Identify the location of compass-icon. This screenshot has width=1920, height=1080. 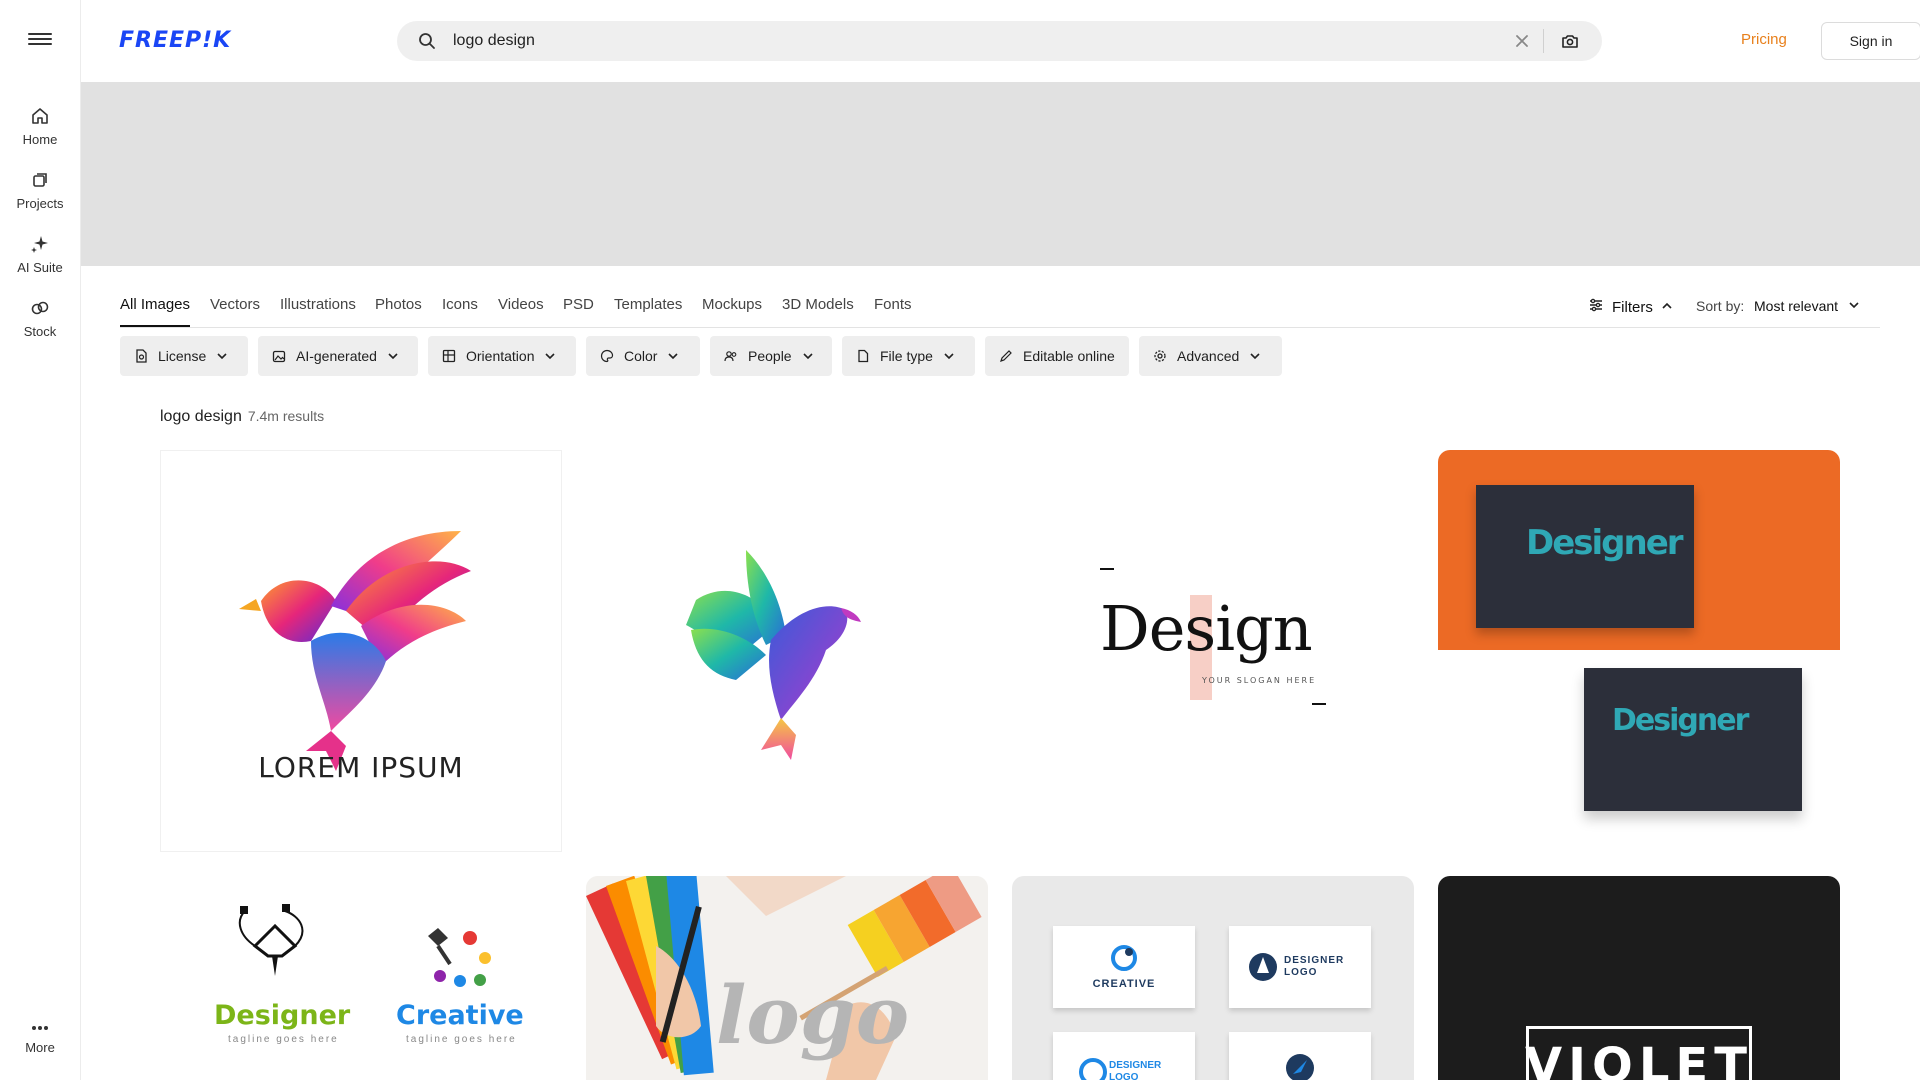
(1300, 1067).